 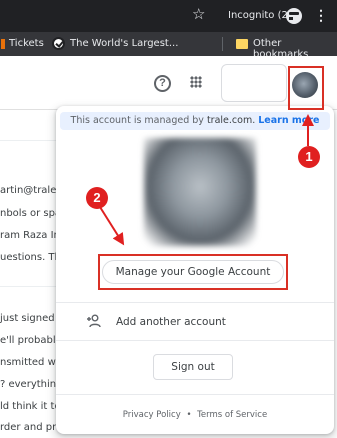 What do you see at coordinates (309, 157) in the screenshot?
I see `step-1-badge: 1` at bounding box center [309, 157].